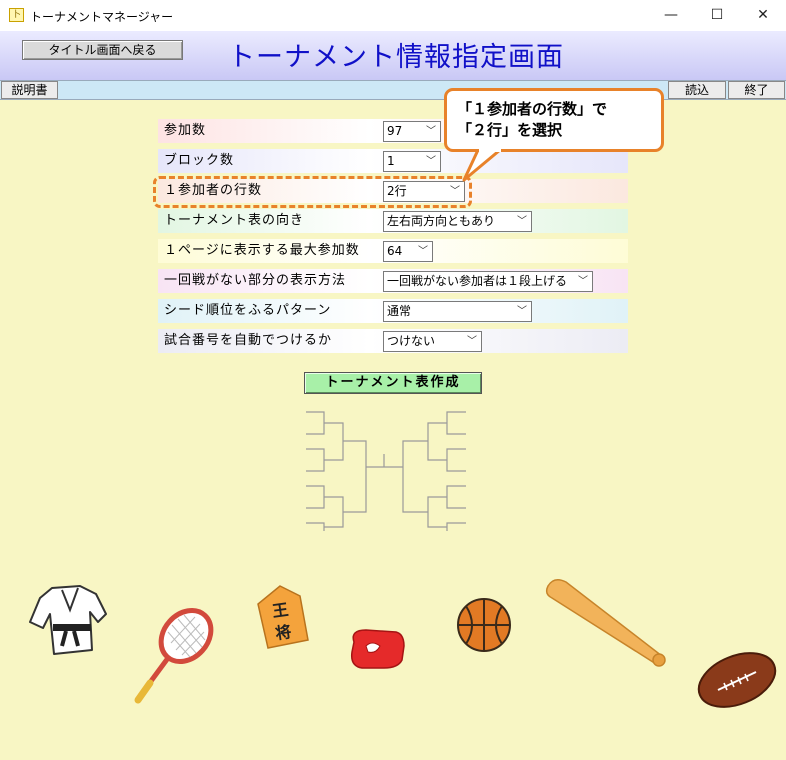  What do you see at coordinates (412, 131) in the screenshot?
I see `participants-dropdown: 97 ﹀` at bounding box center [412, 131].